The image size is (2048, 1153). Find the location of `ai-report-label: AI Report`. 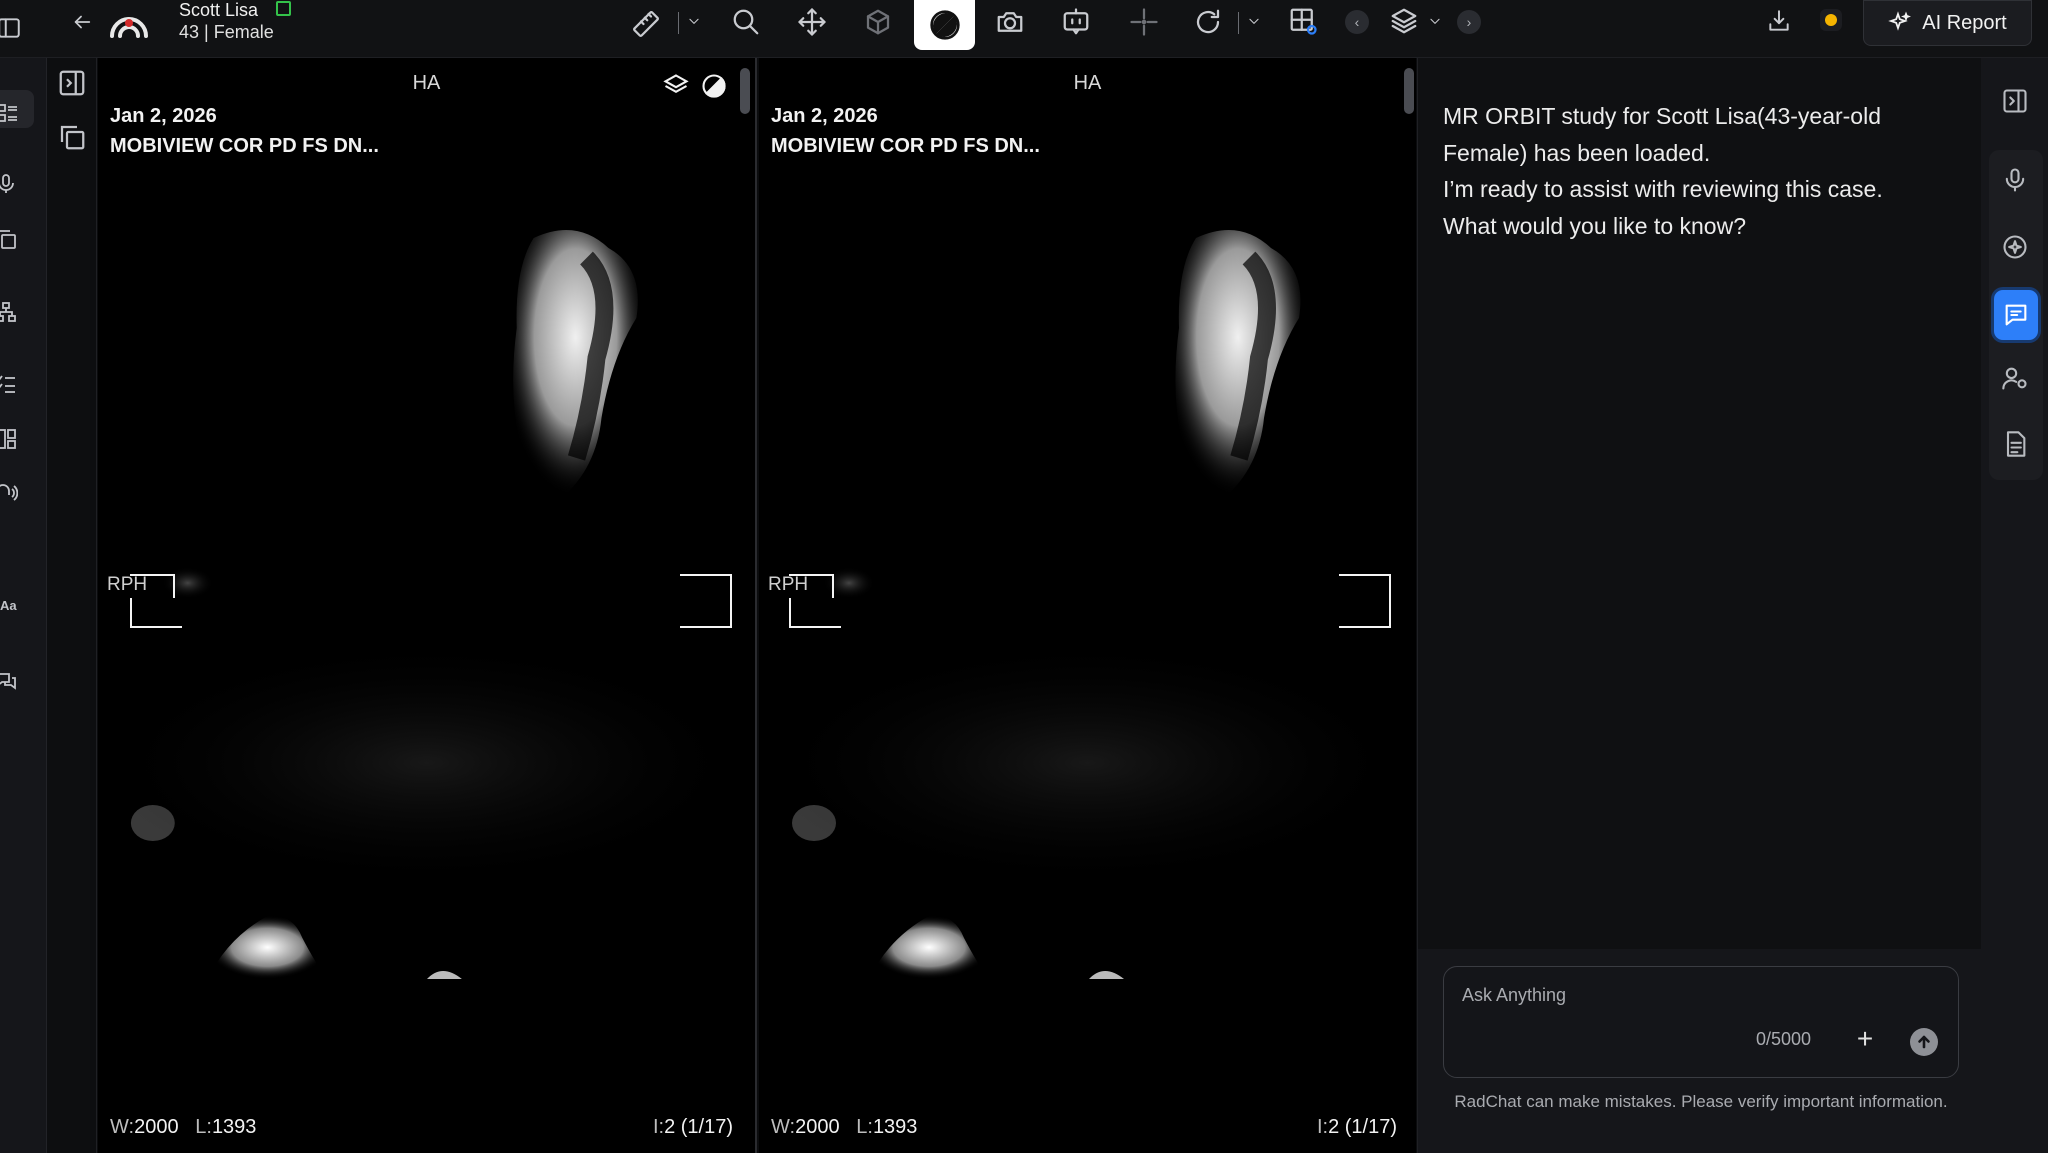

ai-report-label: AI Report is located at coordinates (1964, 22).